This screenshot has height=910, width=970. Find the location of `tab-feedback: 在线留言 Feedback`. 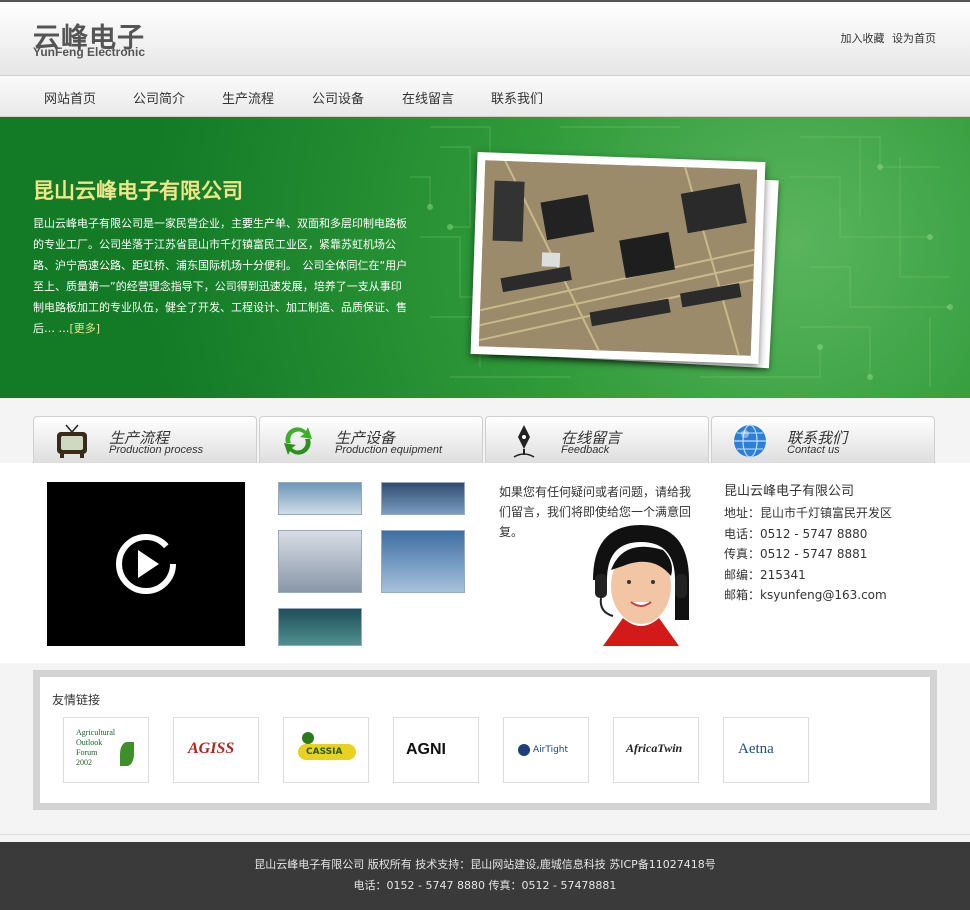

tab-feedback: 在线留言 Feedback is located at coordinates (597, 439).